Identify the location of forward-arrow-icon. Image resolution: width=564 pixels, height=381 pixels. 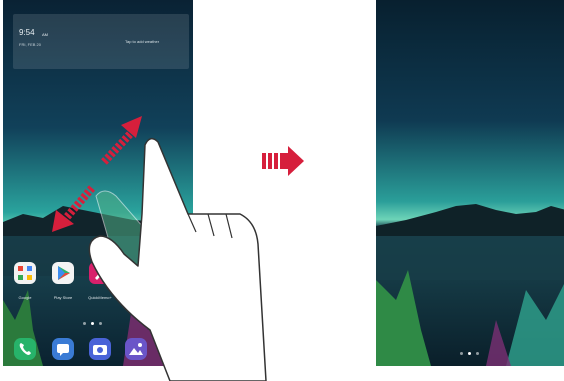
(283, 161).